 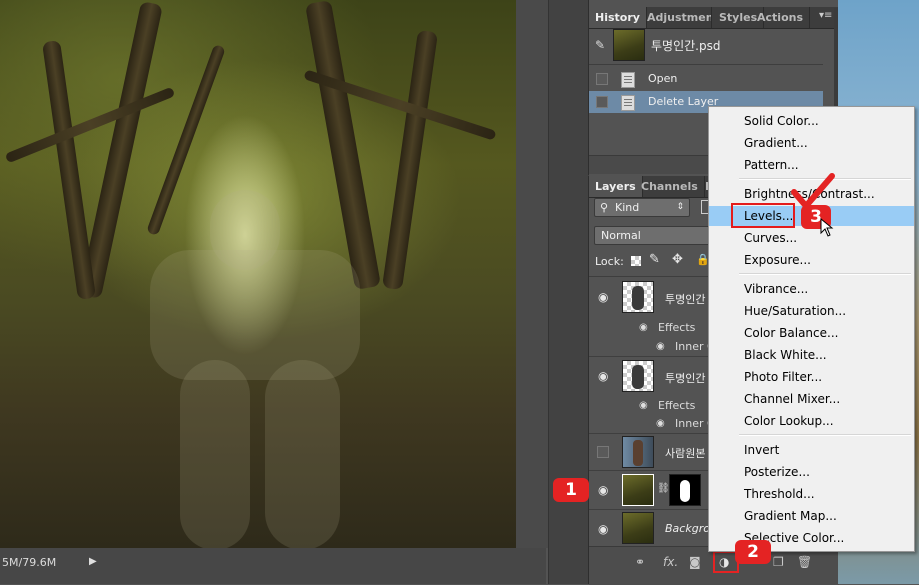 What do you see at coordinates (825, 15) in the screenshot?
I see `panel-menu-icon: ▾≡` at bounding box center [825, 15].